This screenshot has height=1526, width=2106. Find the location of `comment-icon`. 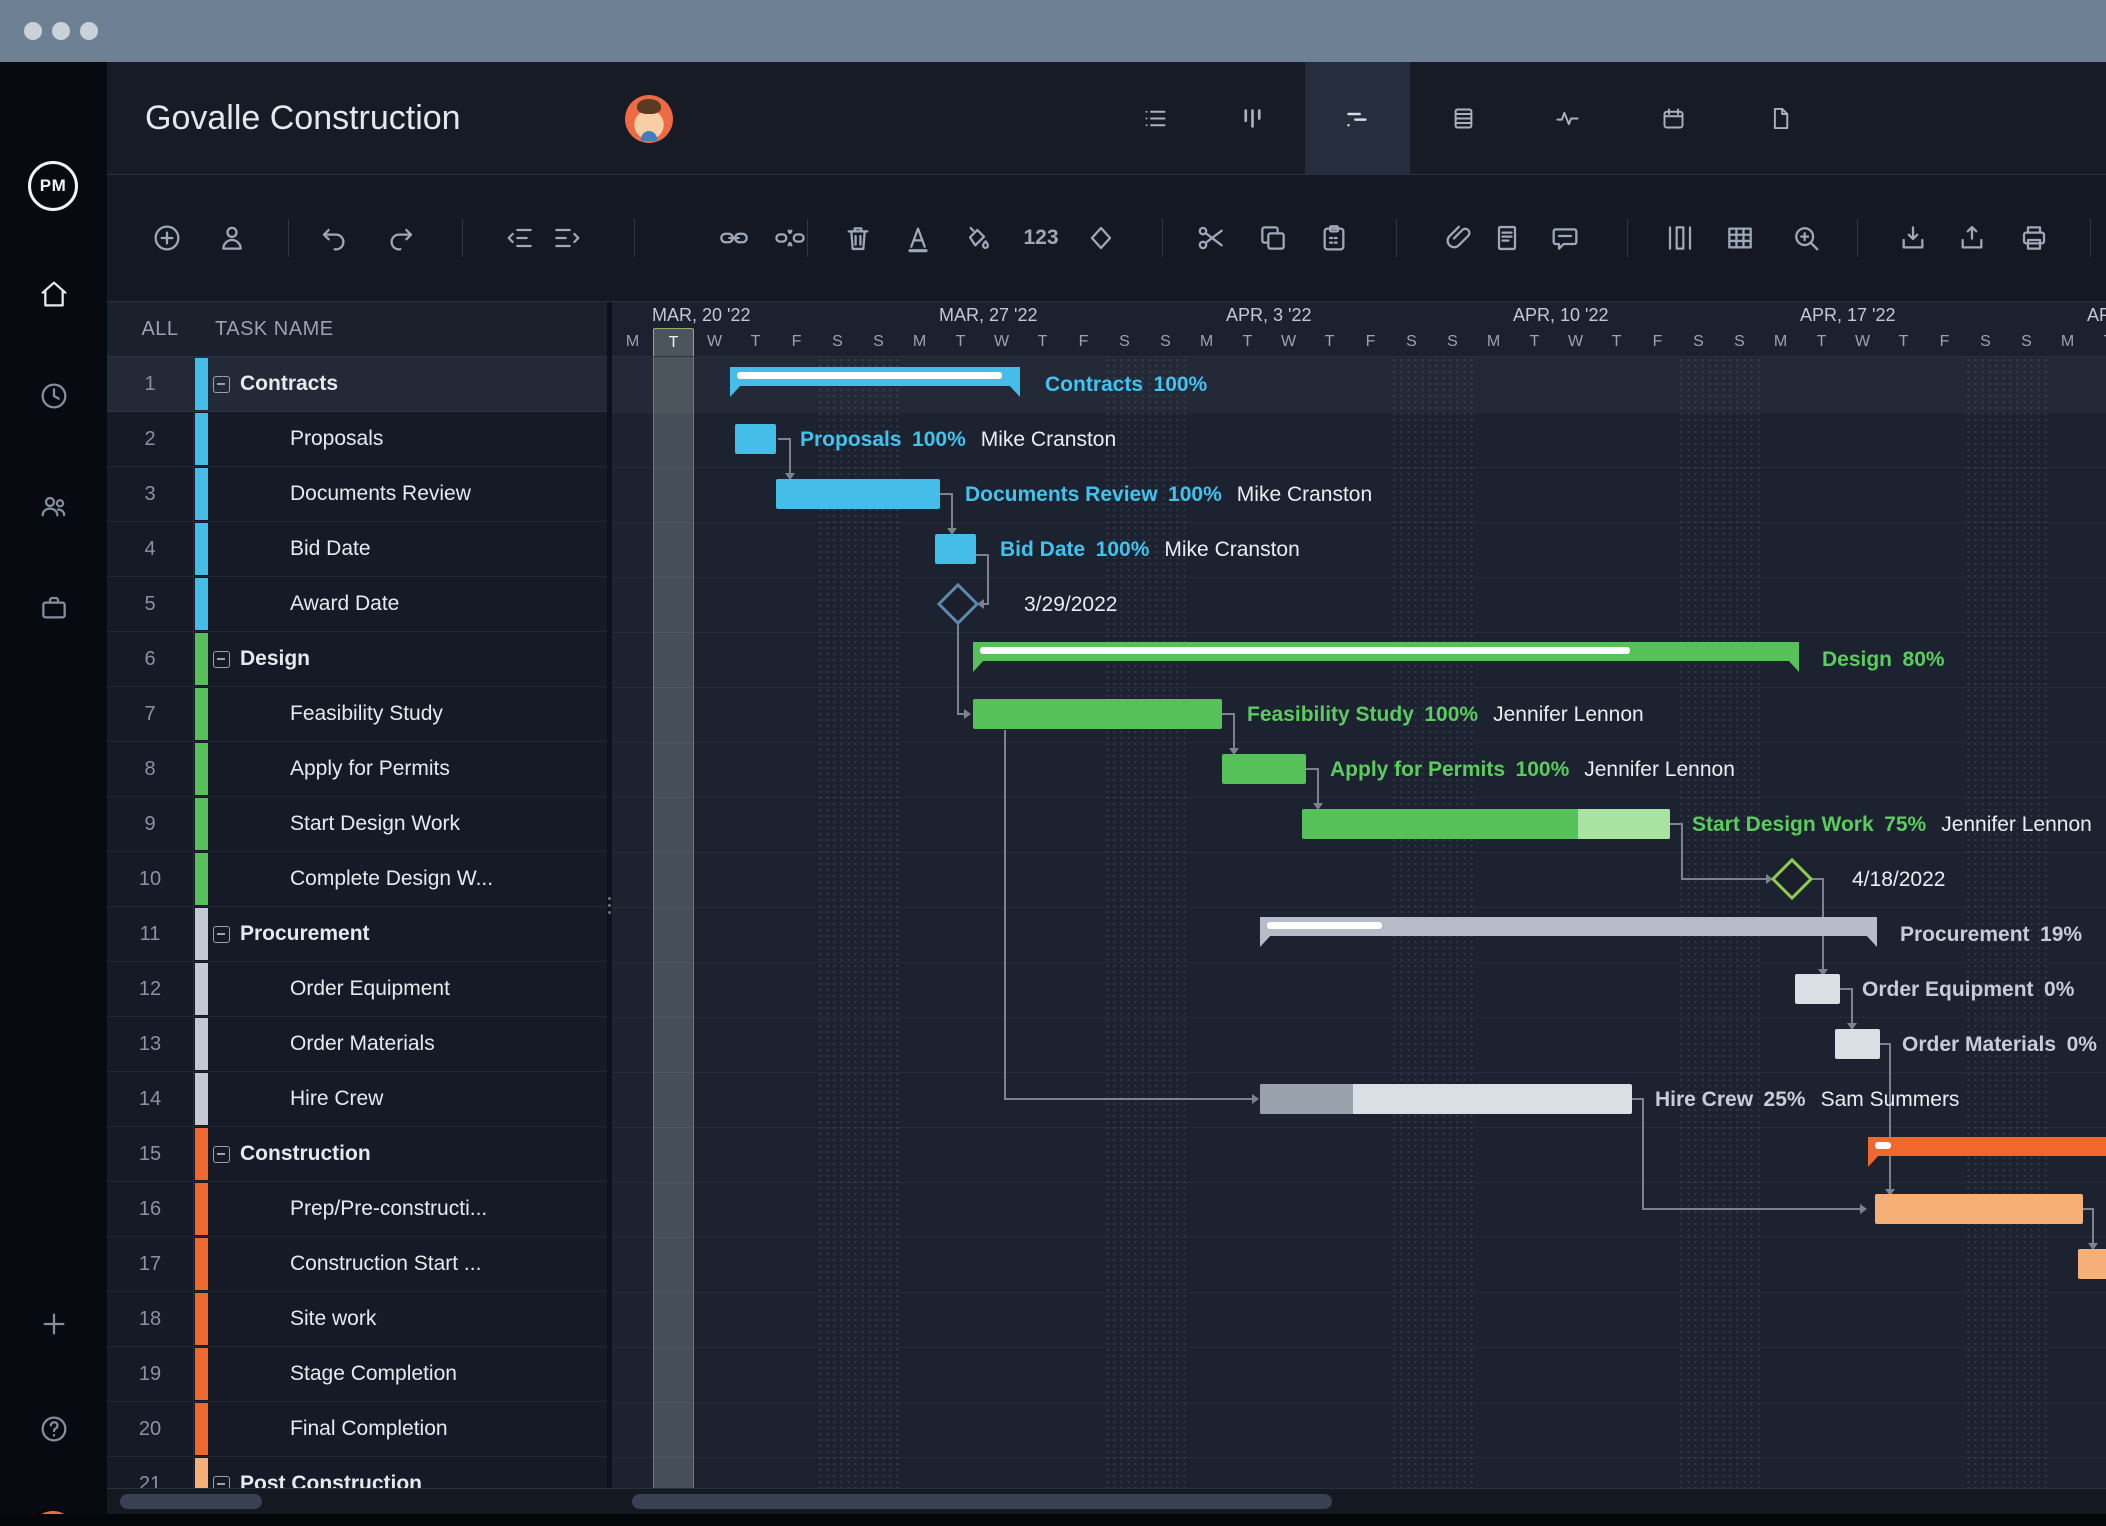

comment-icon is located at coordinates (1565, 238).